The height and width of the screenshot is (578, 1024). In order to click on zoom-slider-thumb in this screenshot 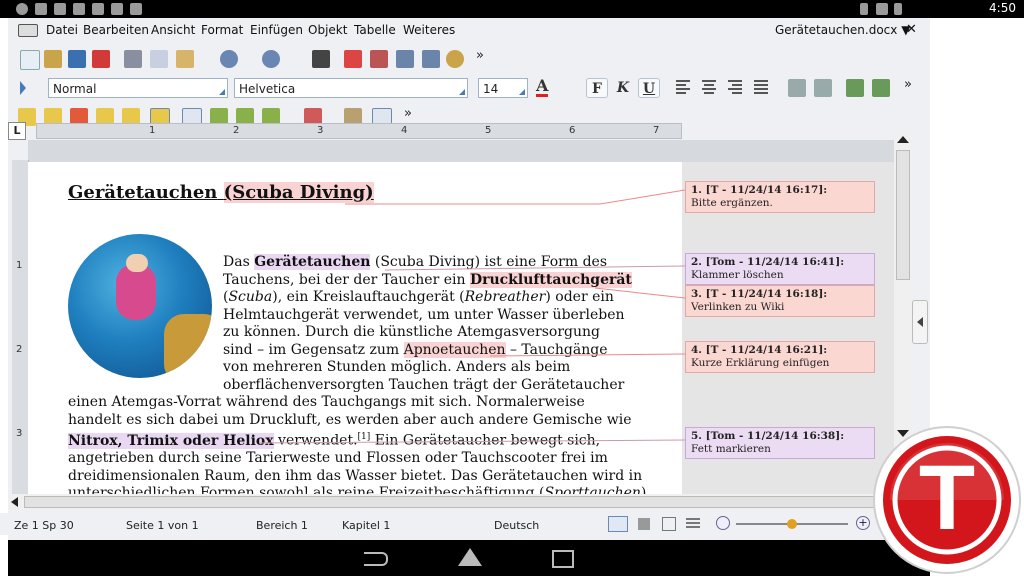, I will do `click(792, 524)`.